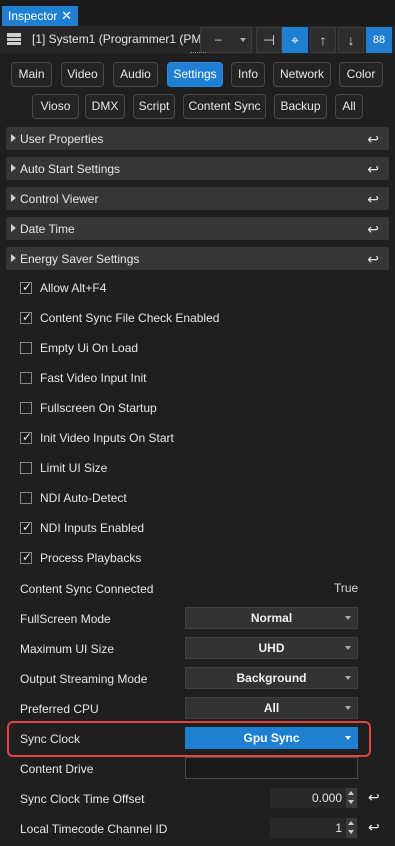  I want to click on title-bar: Inspector ✕, so click(197, 13).